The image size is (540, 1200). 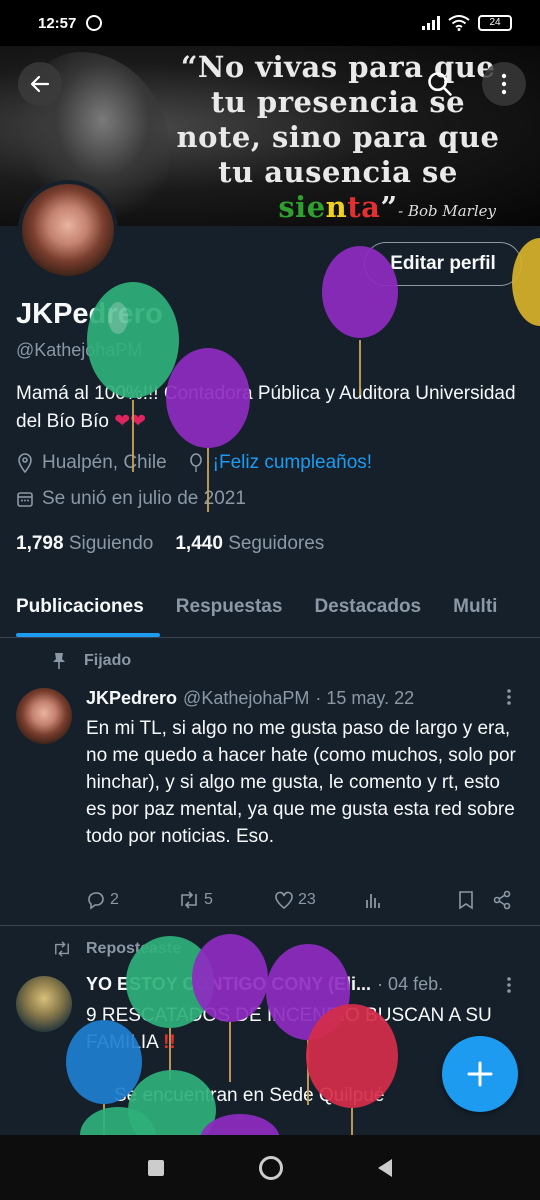 I want to click on tweet-actions: 2 5 23, so click(x=306, y=900).